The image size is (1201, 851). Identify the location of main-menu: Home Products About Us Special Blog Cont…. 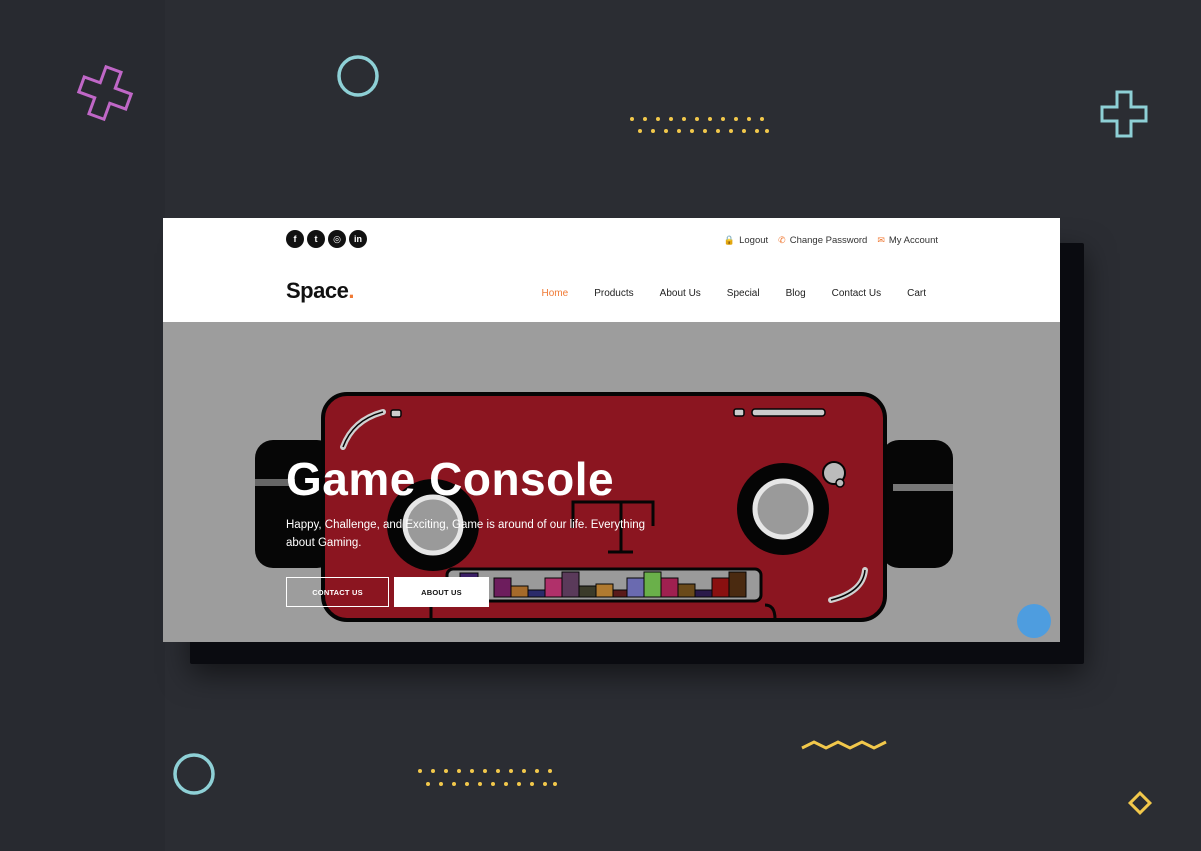
(734, 293).